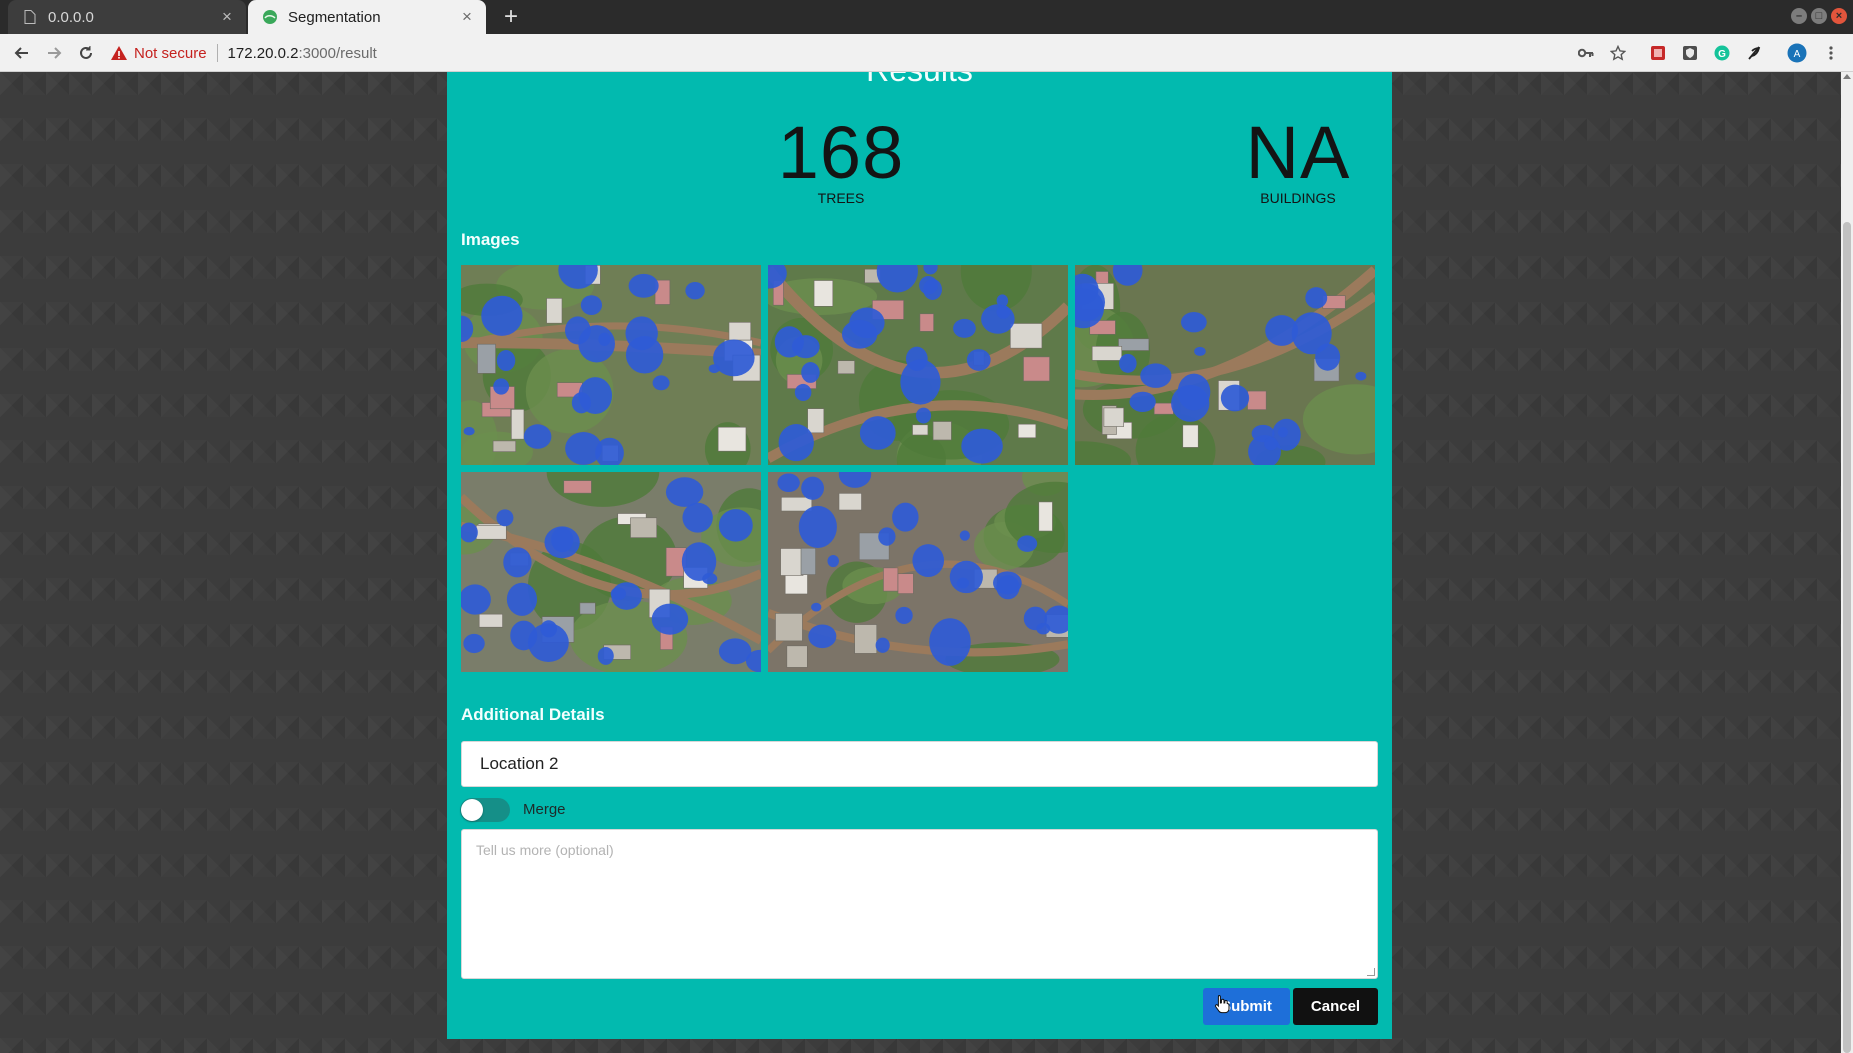  Describe the element at coordinates (1839, 16) in the screenshot. I see `close-window-icon: ×` at that location.